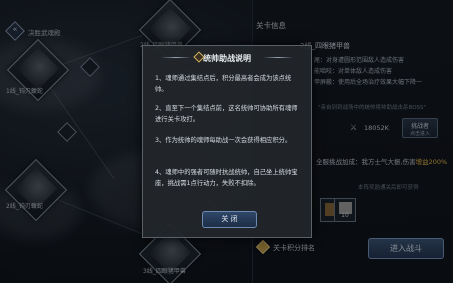  I want to click on dialog-header: 统帅助战说明, so click(227, 58).